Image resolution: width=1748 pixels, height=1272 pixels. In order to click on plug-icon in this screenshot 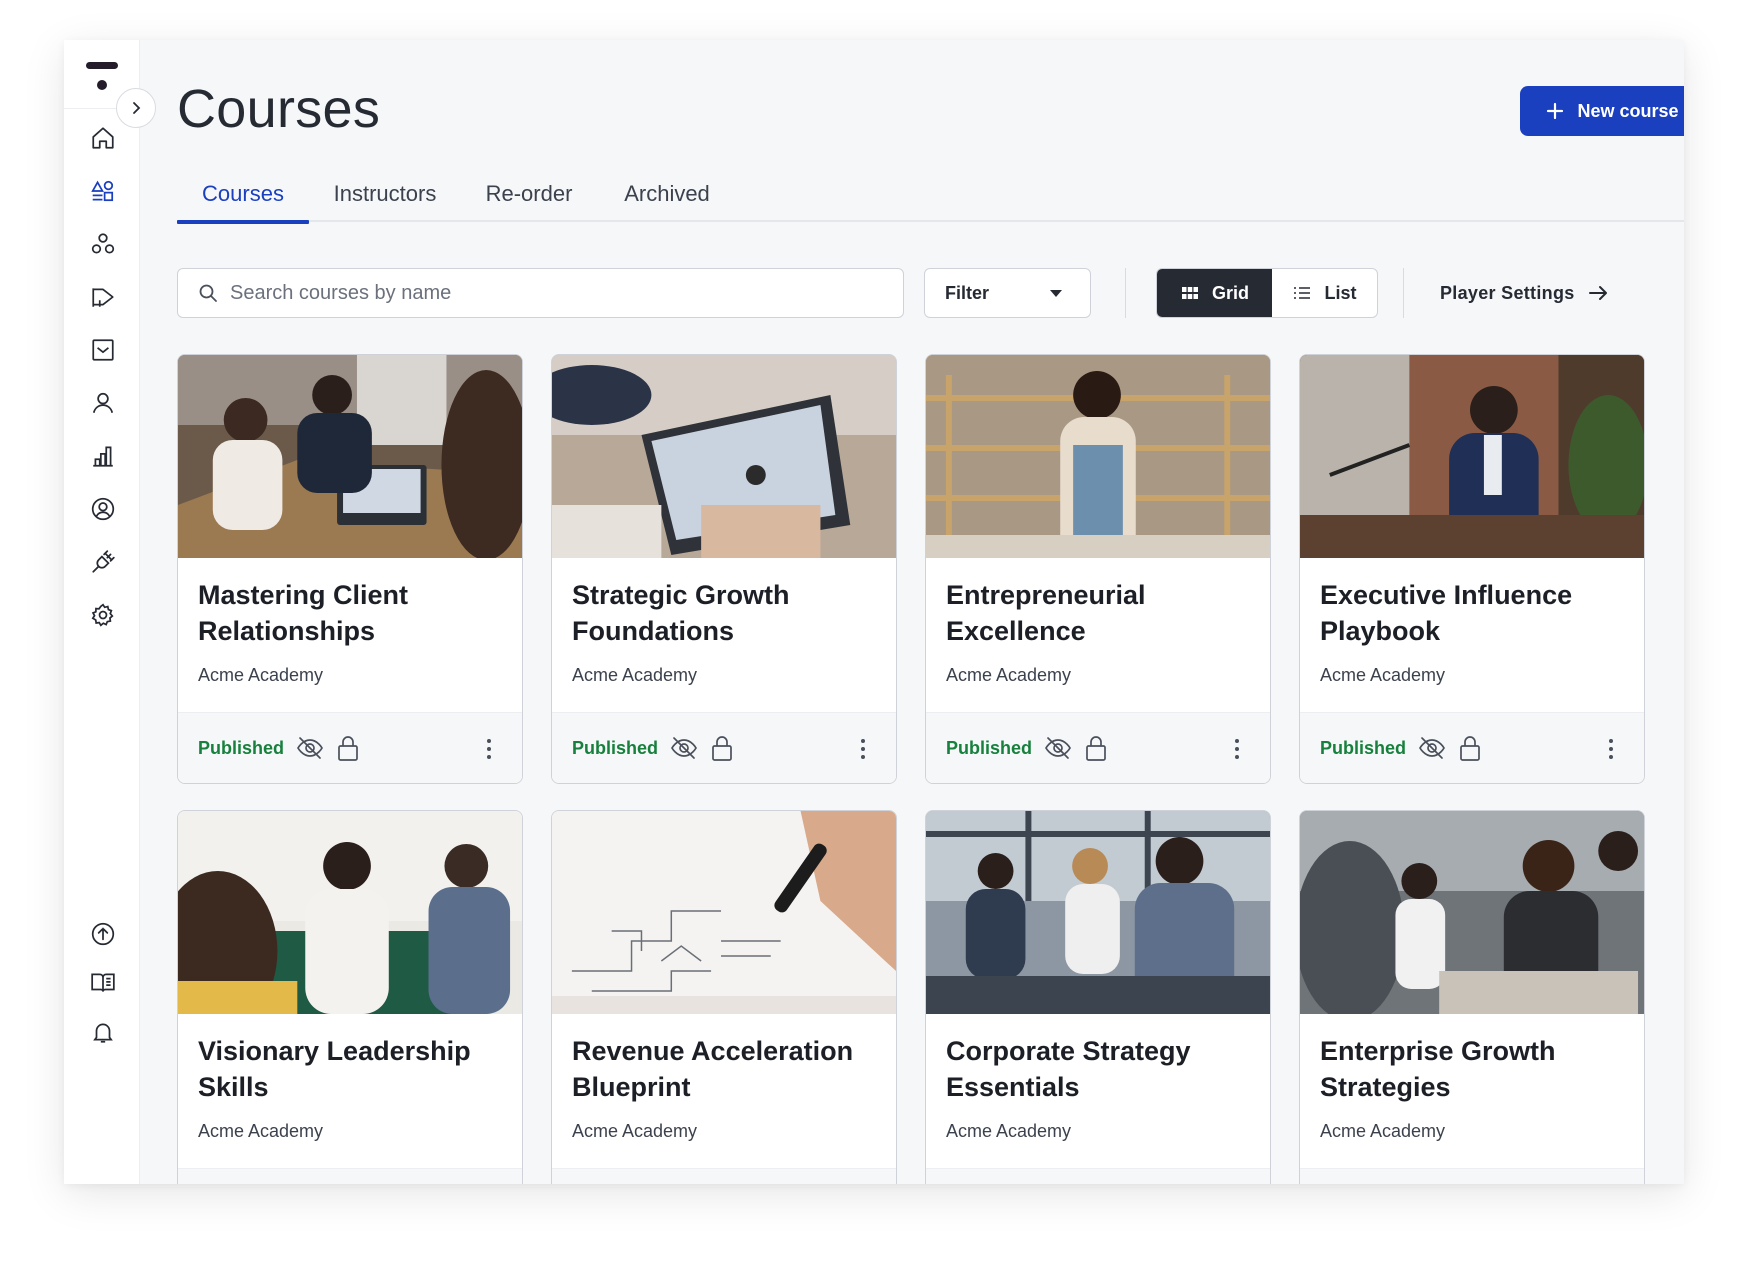, I will do `click(103, 562)`.